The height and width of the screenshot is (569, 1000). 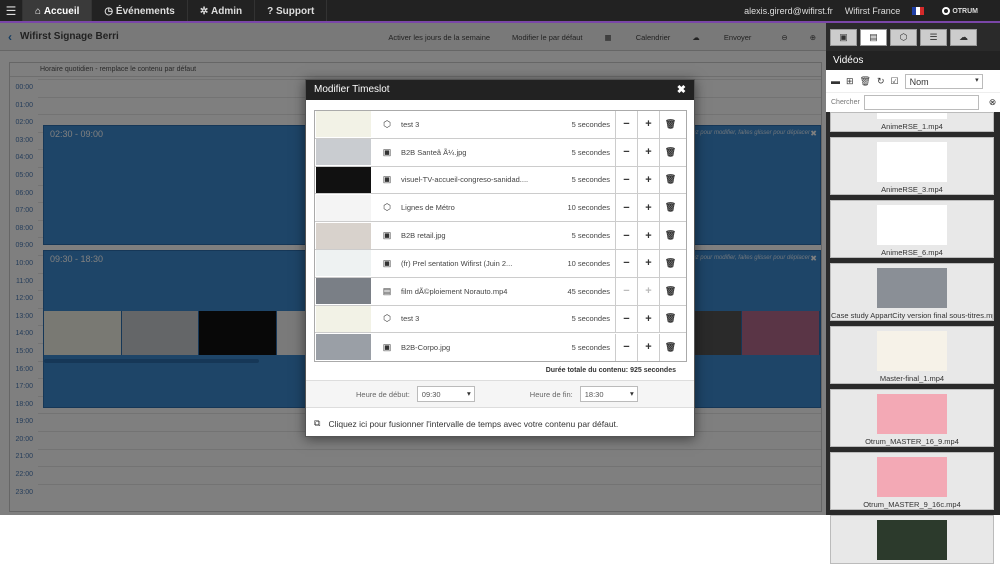 I want to click on video-card: AnimeRSE_3.mp4, so click(x=912, y=166).